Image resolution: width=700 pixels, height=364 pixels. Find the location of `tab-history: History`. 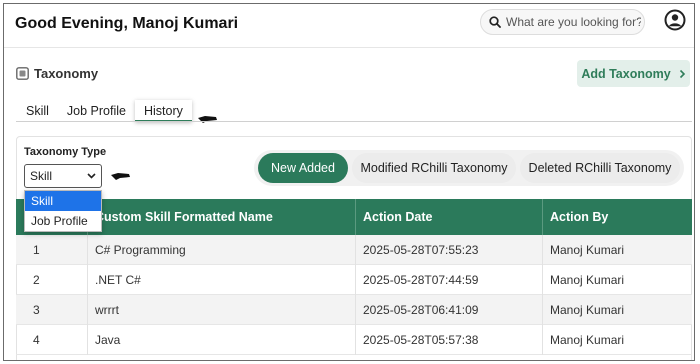

tab-history: History is located at coordinates (163, 111).